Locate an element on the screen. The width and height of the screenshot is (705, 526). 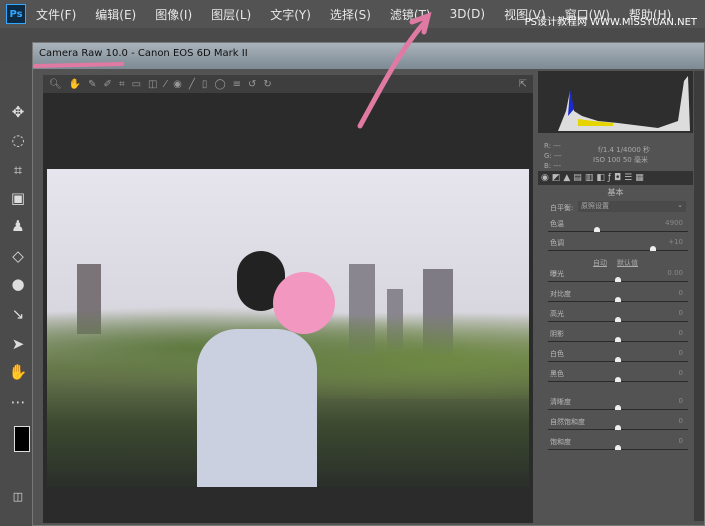
slider-value: 4900 is located at coordinates (674, 223).